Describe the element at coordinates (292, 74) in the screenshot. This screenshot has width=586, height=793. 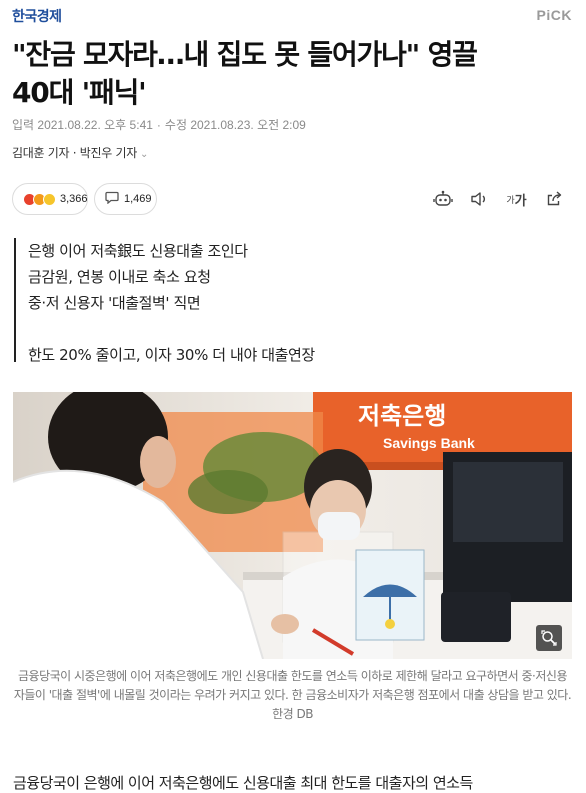
I see `article-headline: "잔금 모자라…내 집도 못 들어가나" 영끌 40대 '패닉'` at that location.